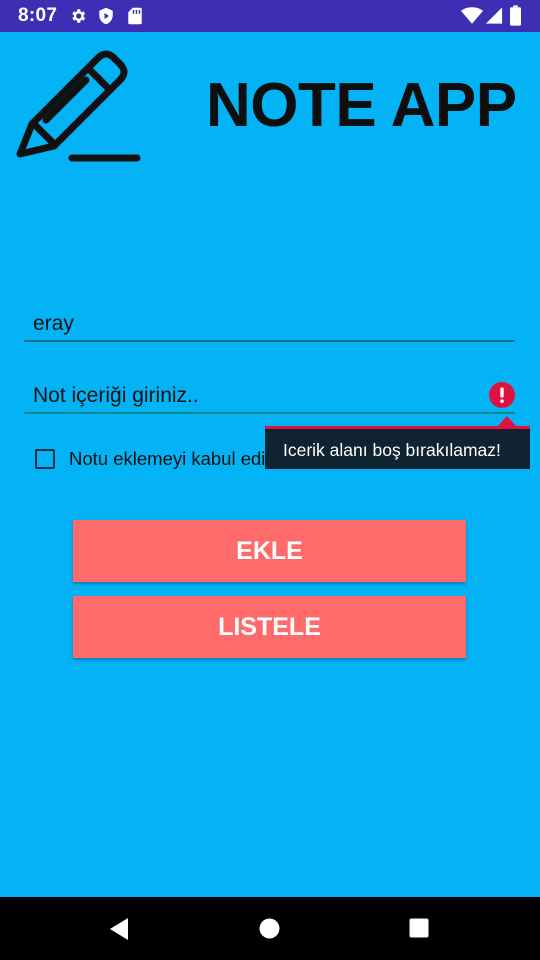  What do you see at coordinates (494, 15) in the screenshot?
I see `signal-icon` at bounding box center [494, 15].